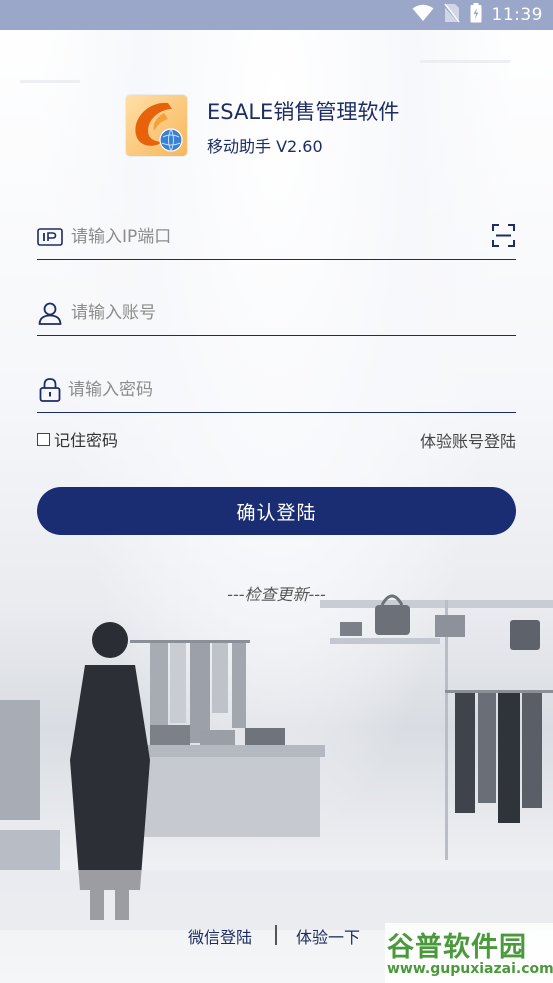 The width and height of the screenshot is (553, 983). I want to click on watermark: 谷普软件园 www.gupuxiazai.com, so click(469, 953).